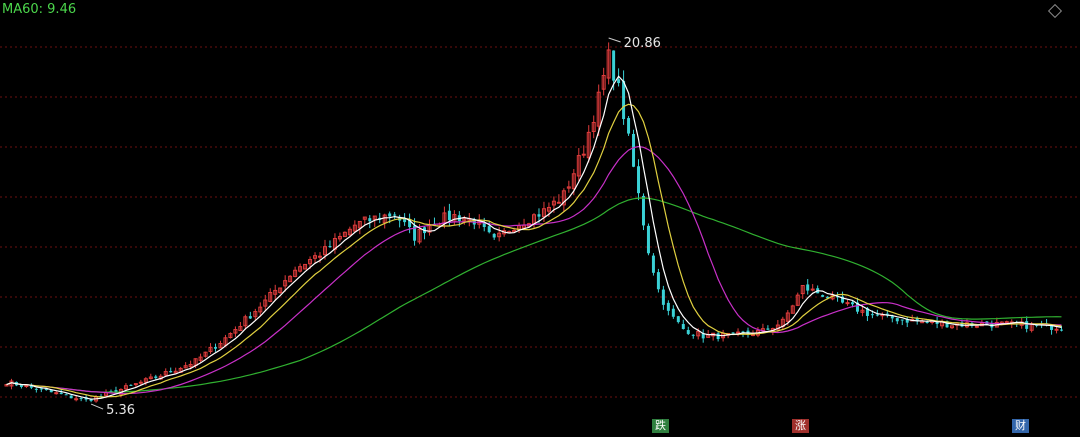  I want to click on max-price-label: 20.86, so click(642, 43).